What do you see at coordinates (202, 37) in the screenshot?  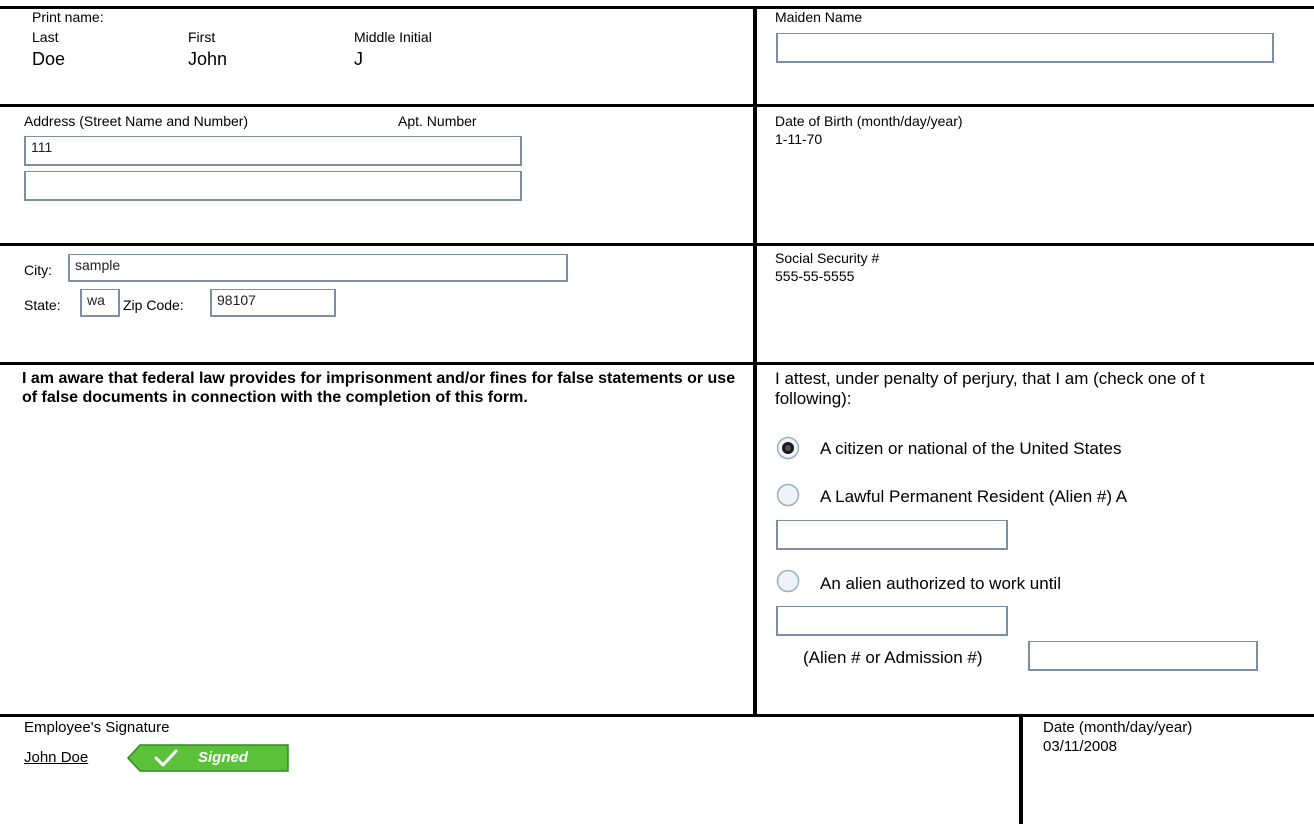 I see `first-name-label: First` at bounding box center [202, 37].